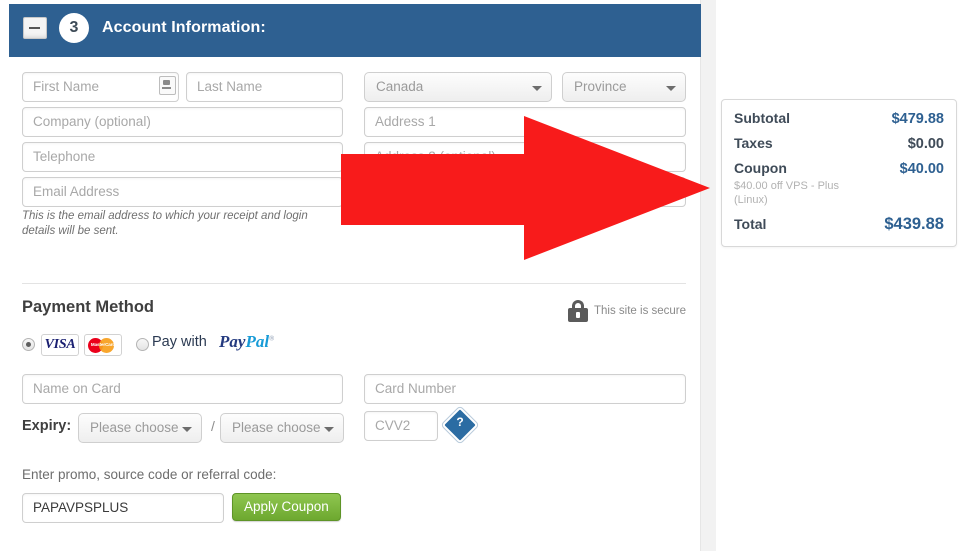 This screenshot has height=551, width=965. What do you see at coordinates (839, 143) in the screenshot?
I see `summary-row-taxes: Taxes $0.00` at bounding box center [839, 143].